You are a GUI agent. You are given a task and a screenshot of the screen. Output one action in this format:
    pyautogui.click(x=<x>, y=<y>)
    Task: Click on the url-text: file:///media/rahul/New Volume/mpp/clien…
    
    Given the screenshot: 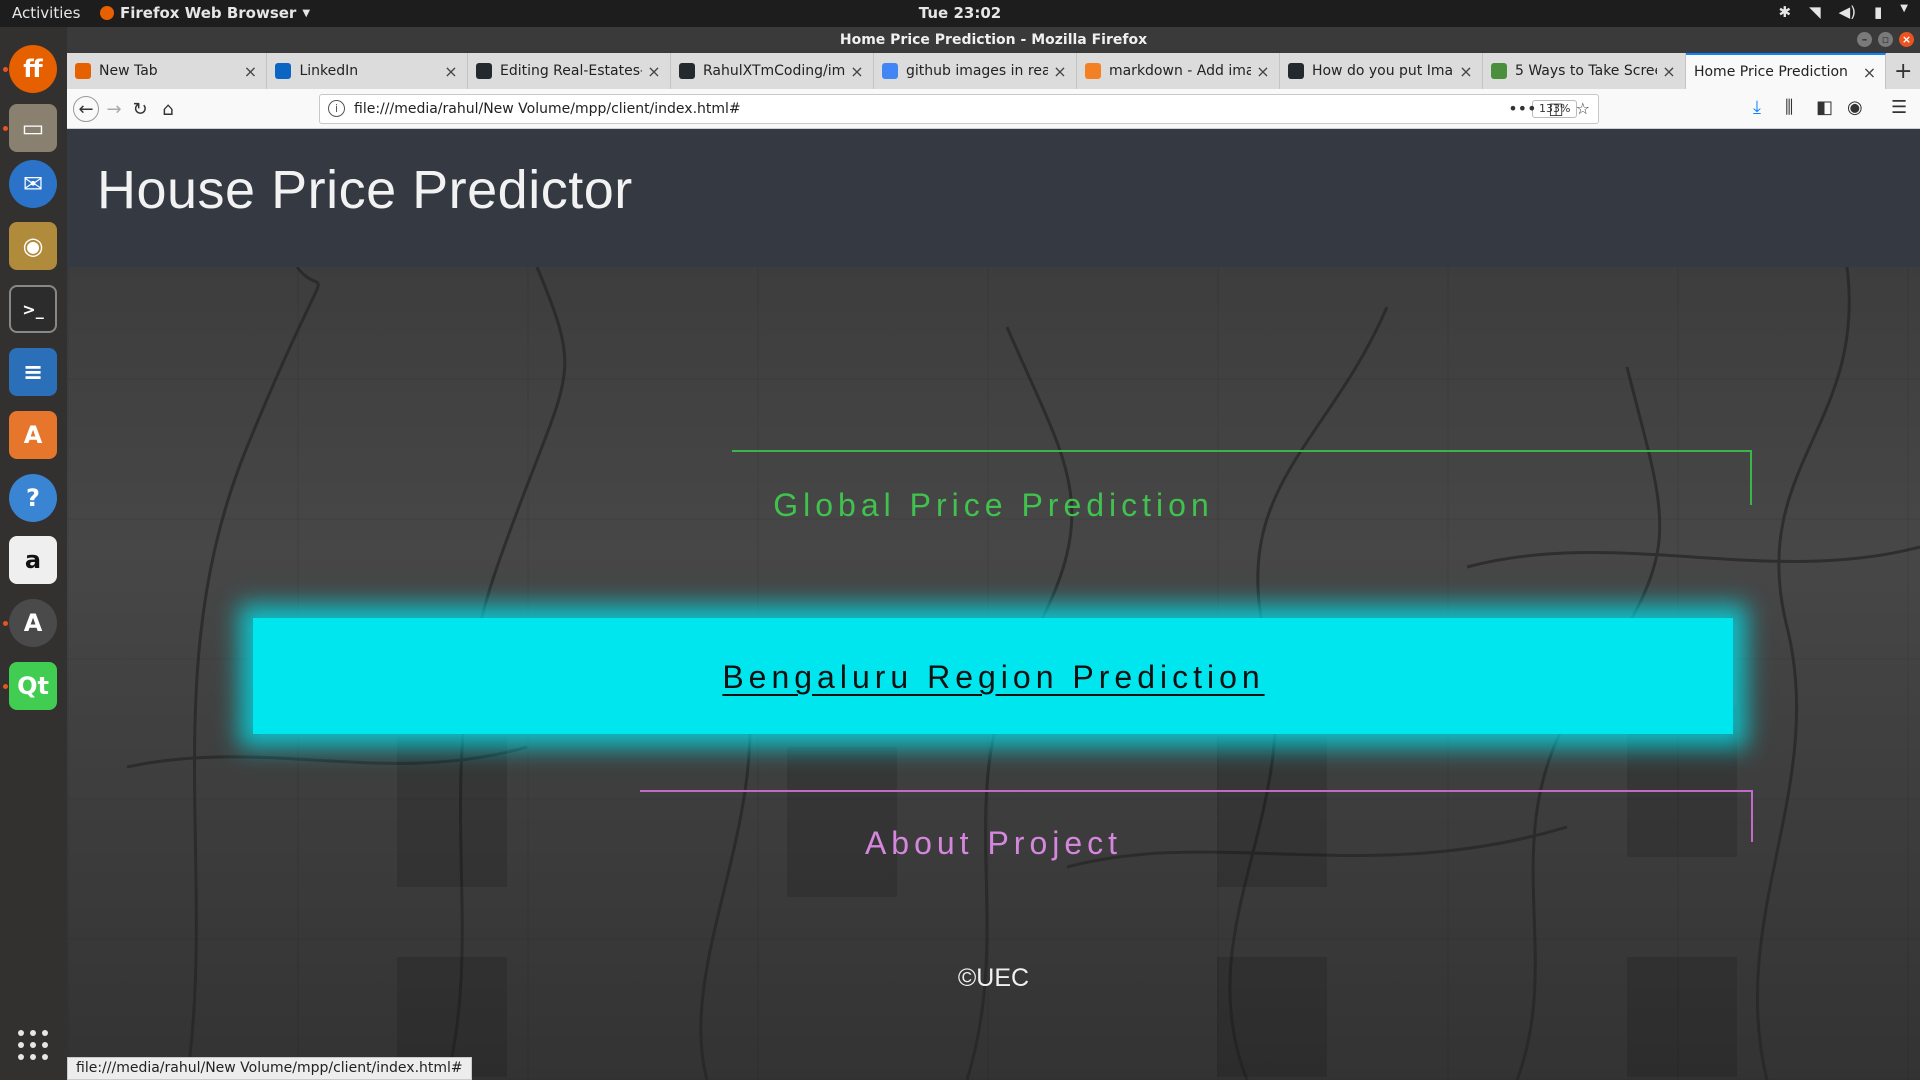 What is the action you would take?
    pyautogui.click(x=547, y=109)
    